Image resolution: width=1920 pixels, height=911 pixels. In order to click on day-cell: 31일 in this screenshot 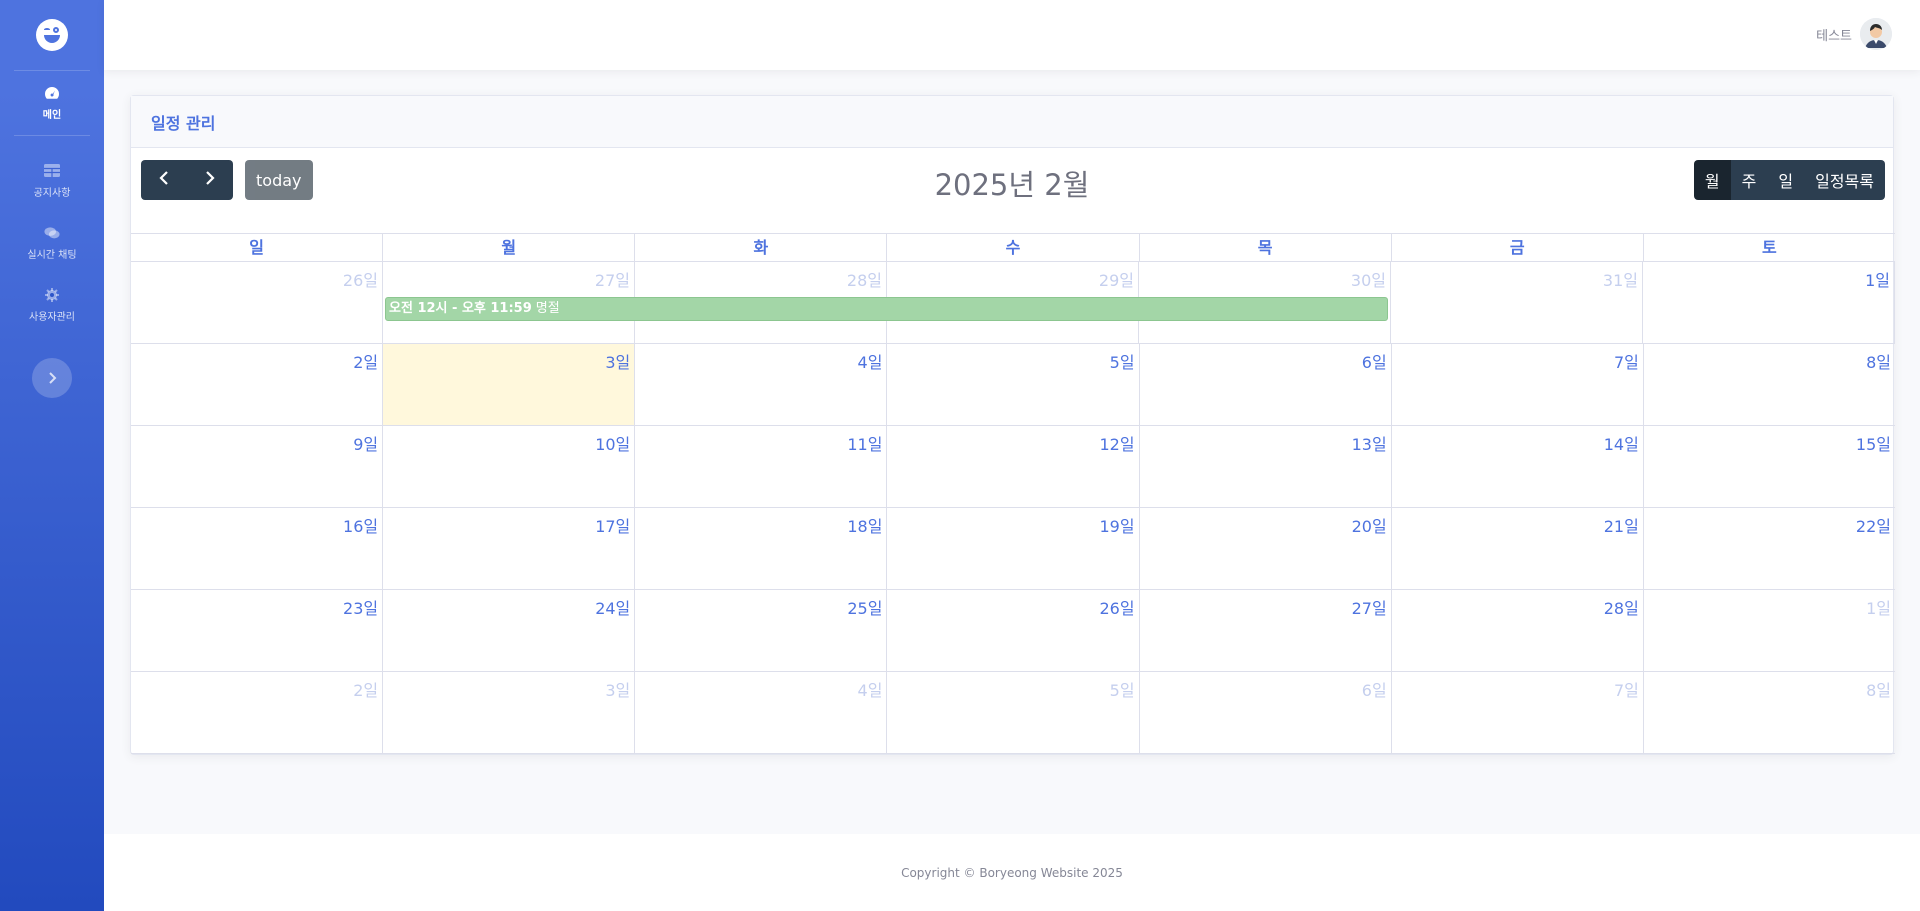, I will do `click(1517, 302)`.